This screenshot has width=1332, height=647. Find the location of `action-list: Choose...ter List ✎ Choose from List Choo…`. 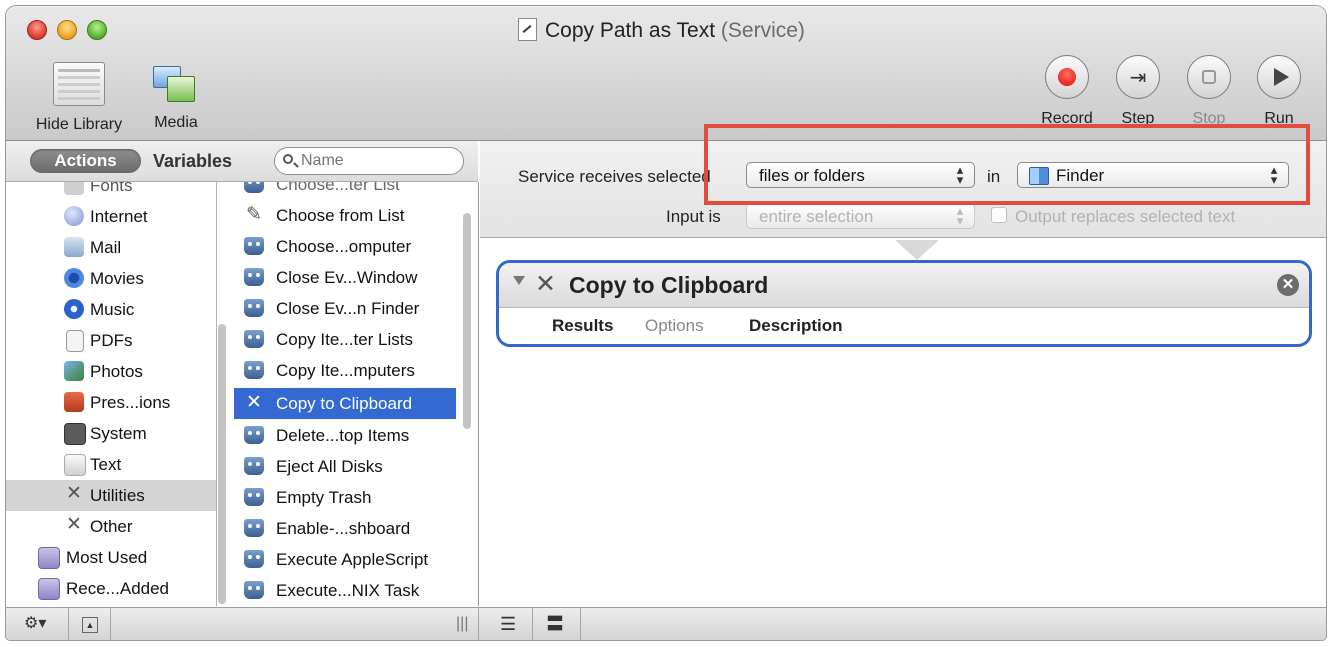

action-list: Choose...ter List ✎ Choose from List Choo… is located at coordinates (353, 394).